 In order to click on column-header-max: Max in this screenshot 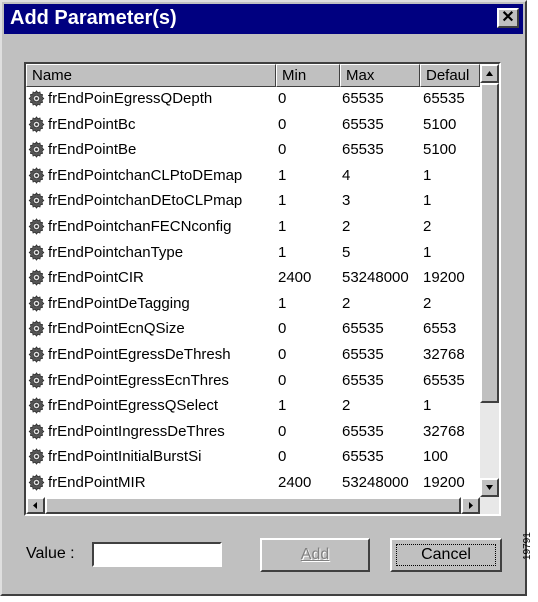, I will do `click(380, 75)`.